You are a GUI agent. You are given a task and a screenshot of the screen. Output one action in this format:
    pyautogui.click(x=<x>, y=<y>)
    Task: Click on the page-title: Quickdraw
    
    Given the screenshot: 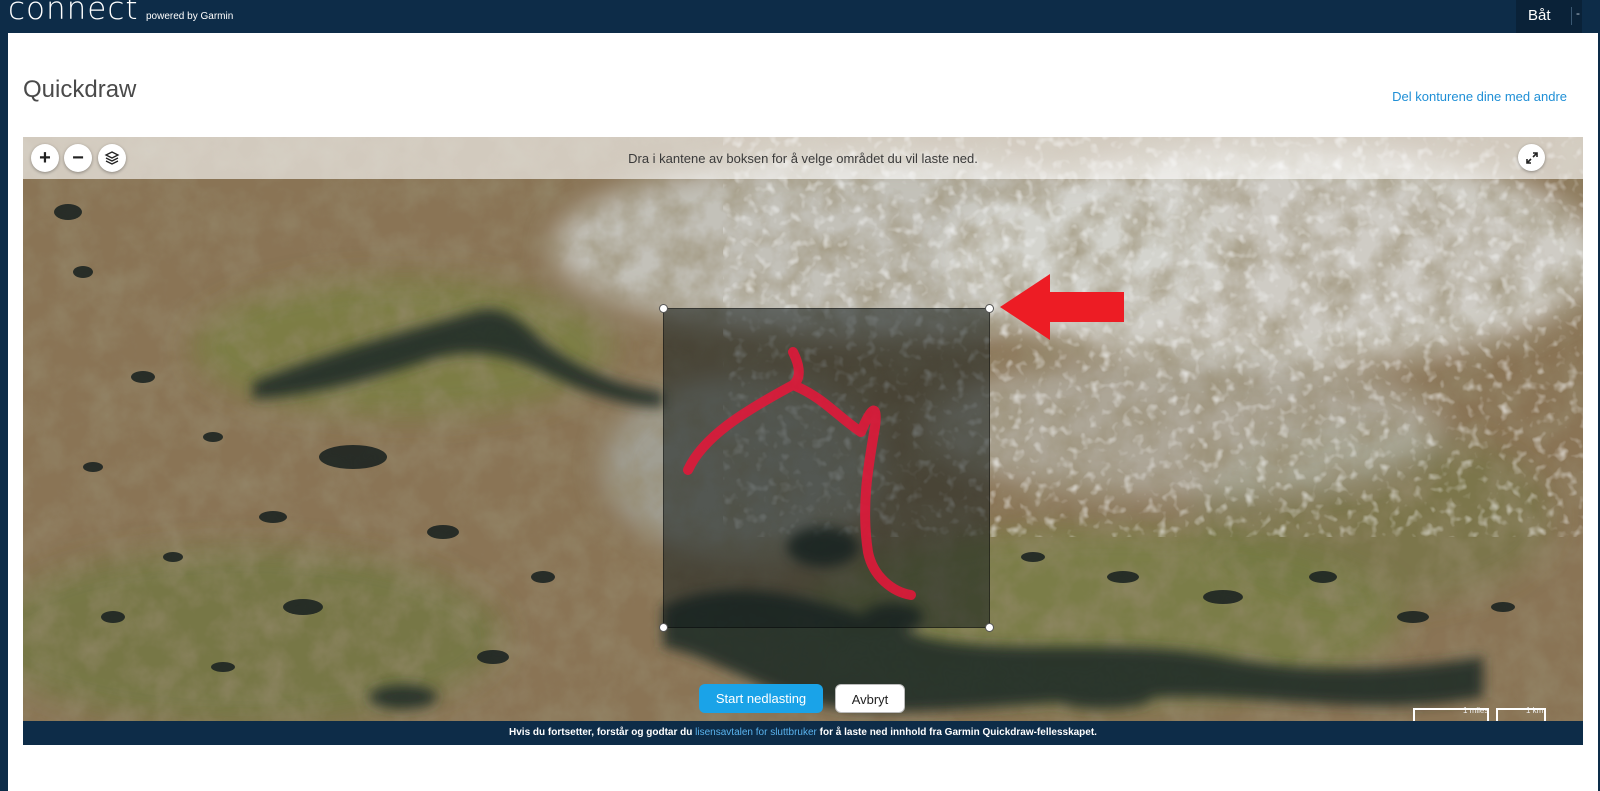 What is the action you would take?
    pyautogui.click(x=80, y=89)
    